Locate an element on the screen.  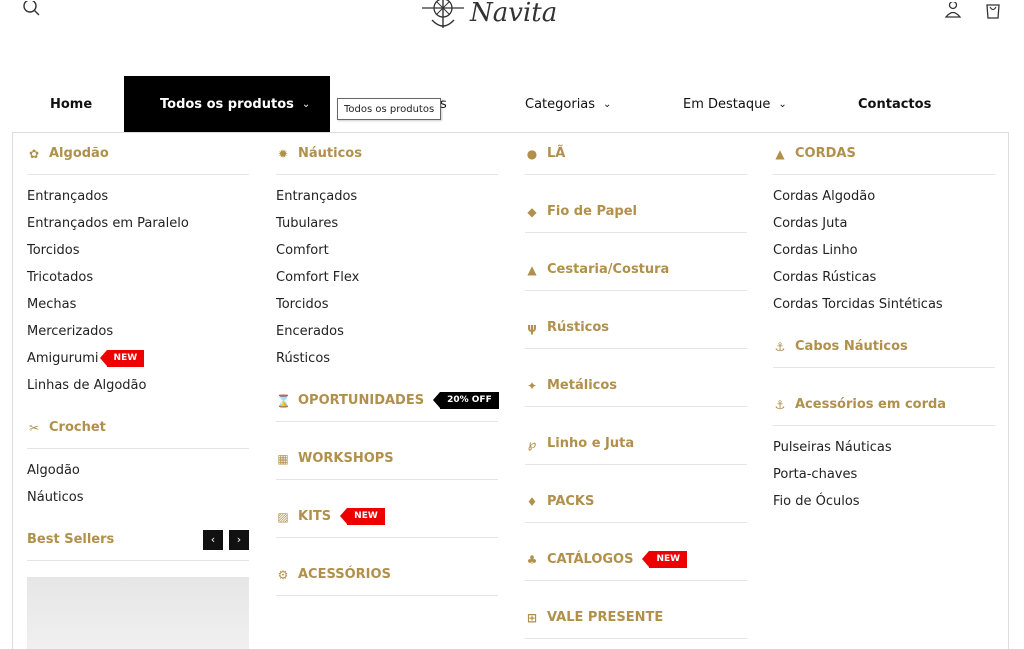
nav-categories: Categorias ⌄ is located at coordinates (568, 104).